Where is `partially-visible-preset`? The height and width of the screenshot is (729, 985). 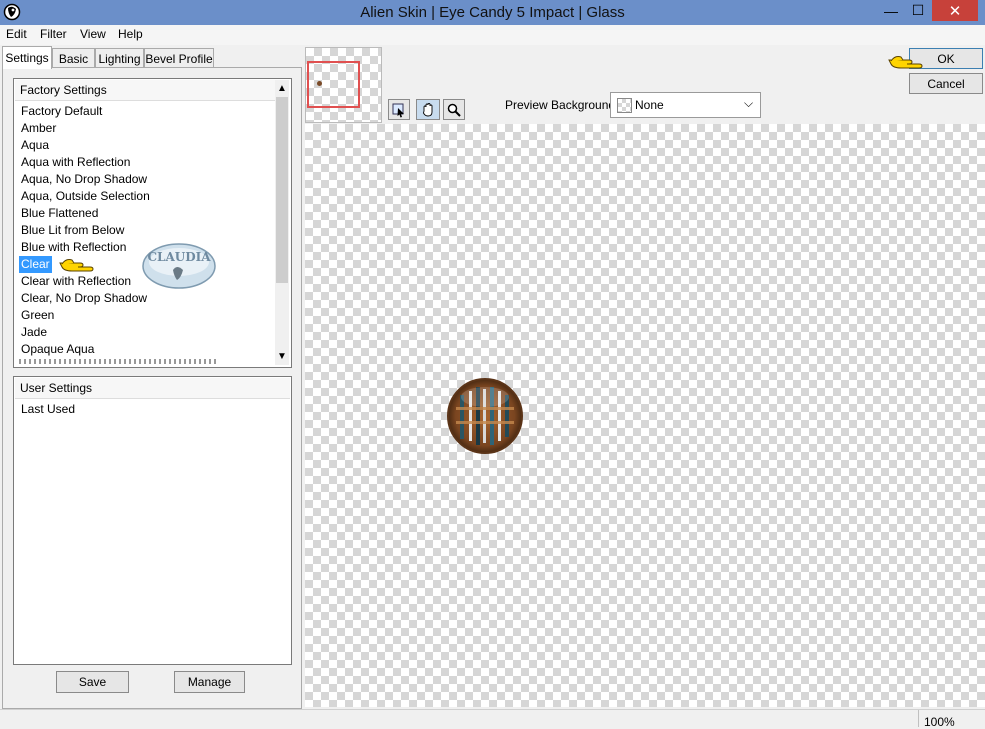 partially-visible-preset is located at coordinates (119, 362).